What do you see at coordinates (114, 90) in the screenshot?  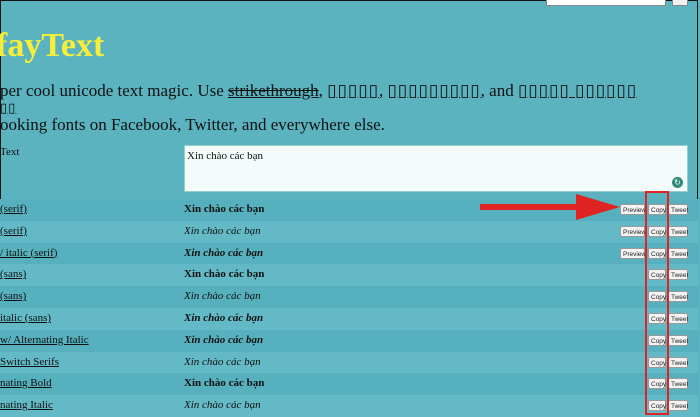 I see `intro-text-part: per cool unicode text magic. Use` at bounding box center [114, 90].